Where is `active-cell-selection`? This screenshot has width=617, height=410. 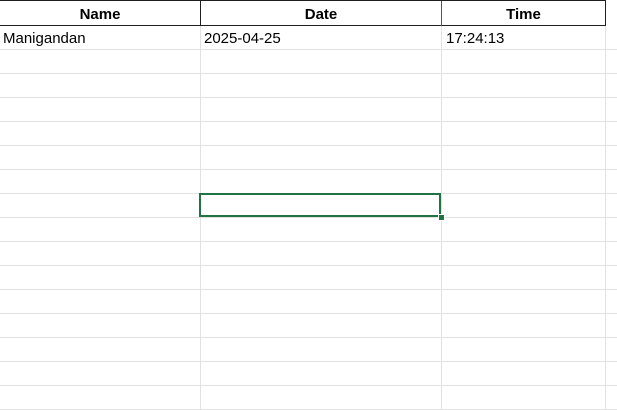
active-cell-selection is located at coordinates (320, 205).